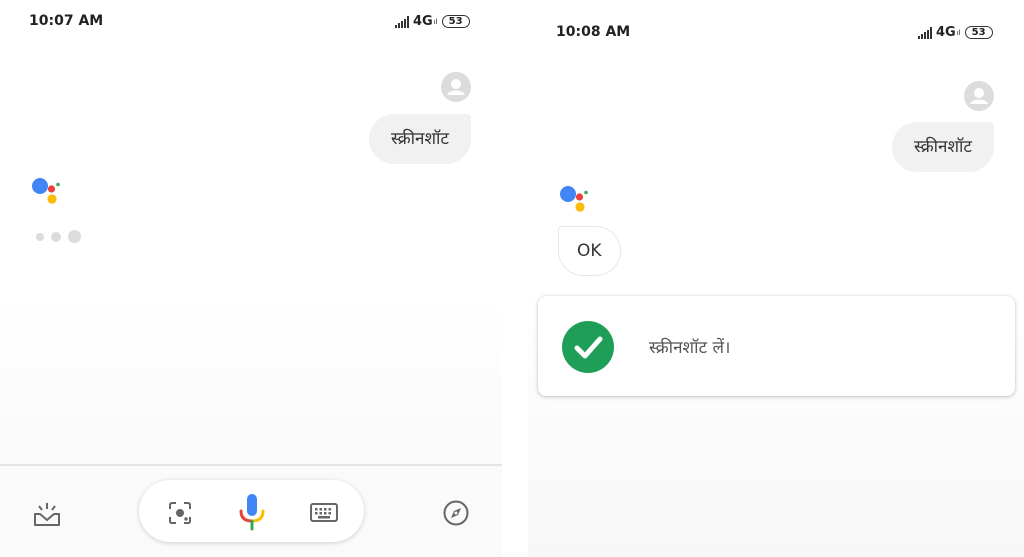 The height and width of the screenshot is (557, 1024). What do you see at coordinates (251, 465) in the screenshot?
I see `bottom-divider` at bounding box center [251, 465].